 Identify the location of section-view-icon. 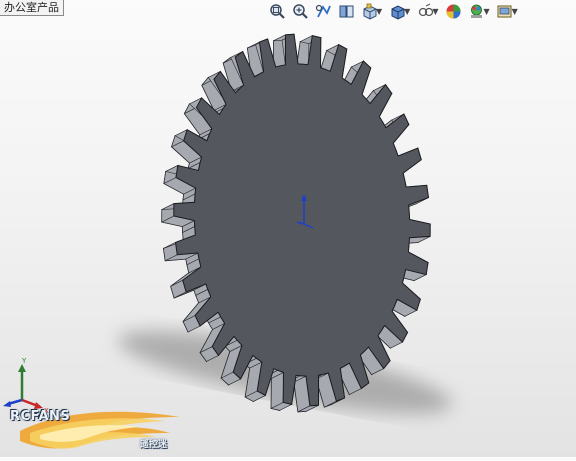
(346, 11).